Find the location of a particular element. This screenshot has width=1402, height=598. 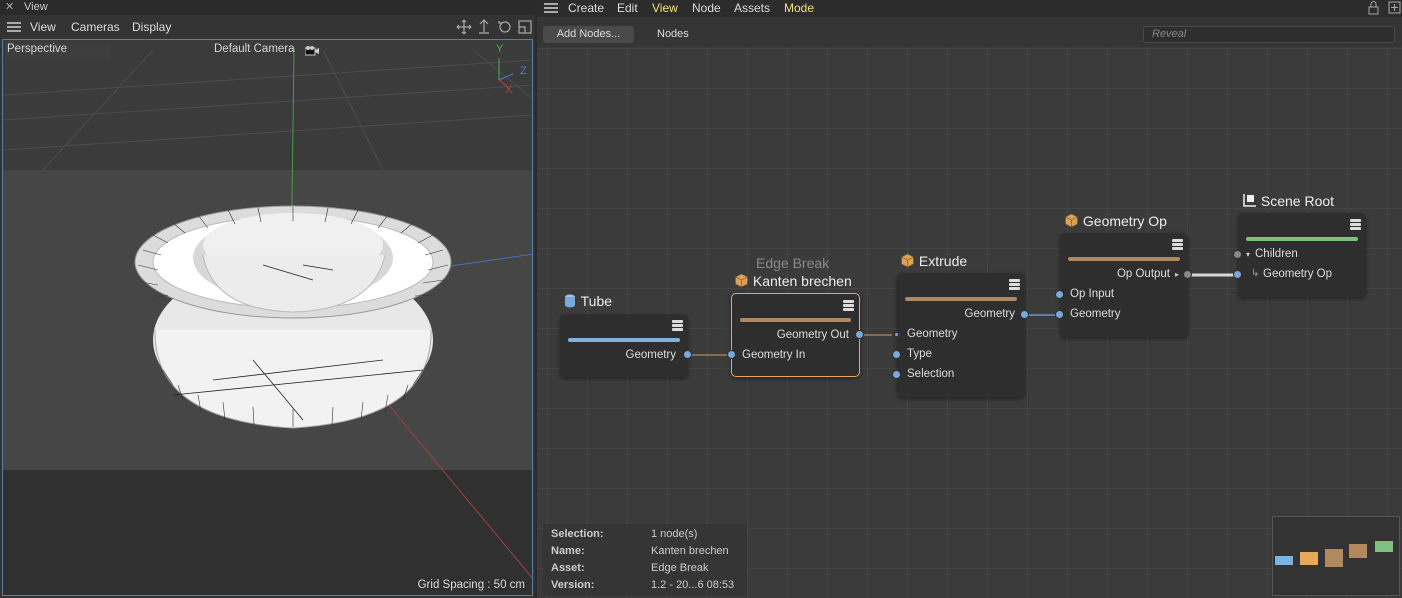

port-label: Geometry Out is located at coordinates (812, 335).